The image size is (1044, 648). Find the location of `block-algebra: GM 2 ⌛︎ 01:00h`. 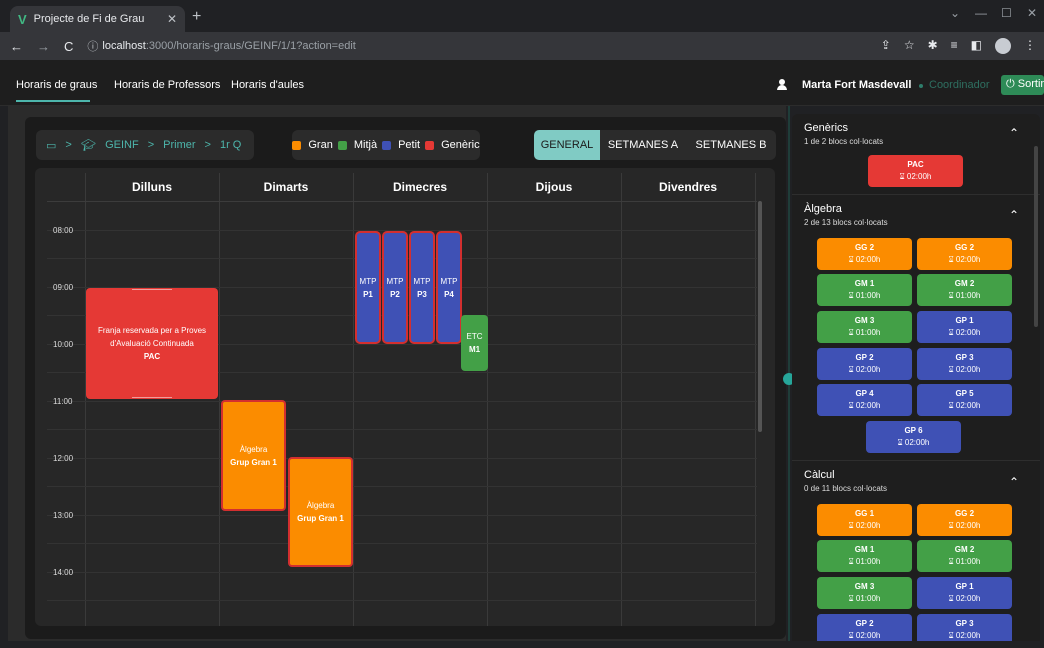

block-algebra: GM 2 ⌛︎ 01:00h is located at coordinates (964, 290).